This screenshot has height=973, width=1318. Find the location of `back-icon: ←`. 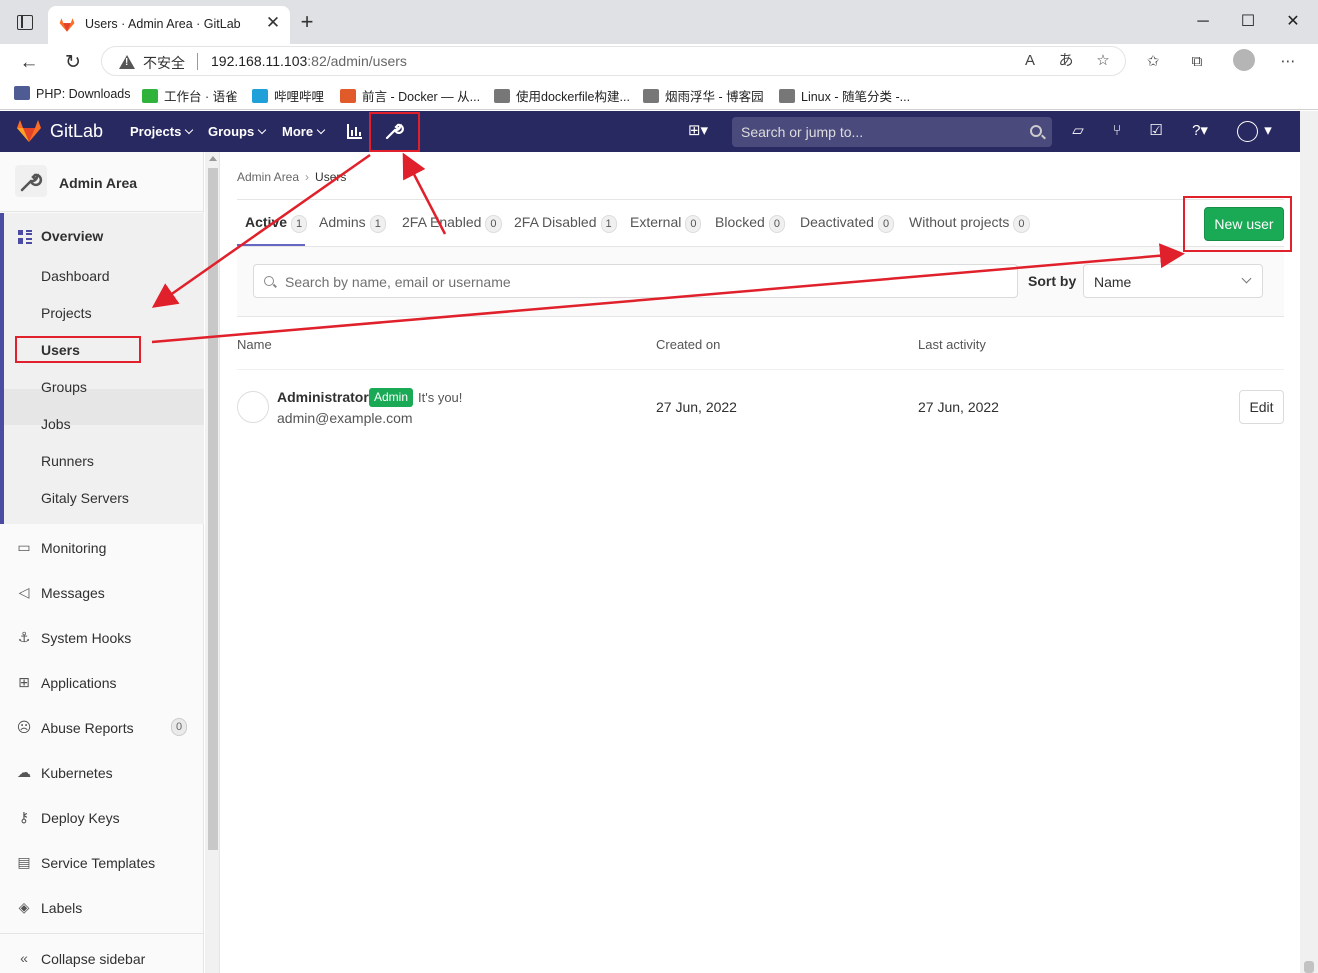

back-icon: ← is located at coordinates (29, 63).